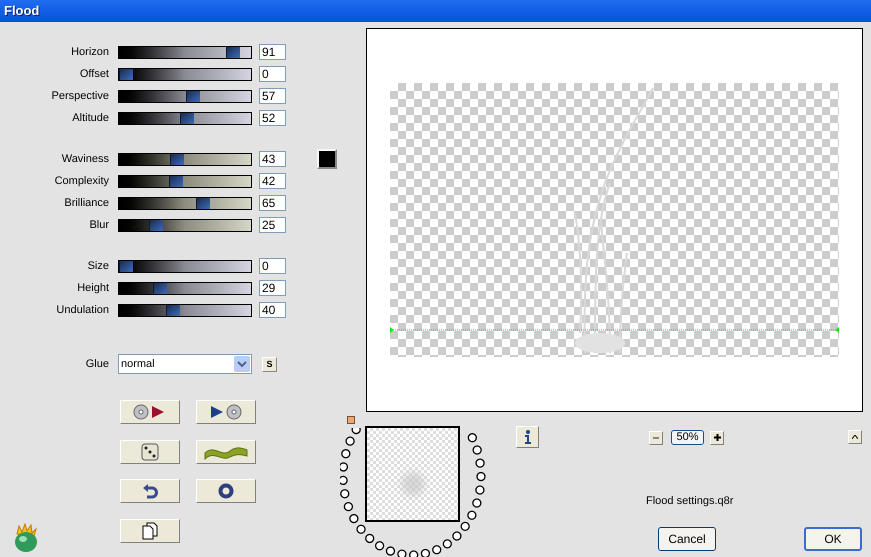 The height and width of the screenshot is (557, 871). What do you see at coordinates (99, 225) in the screenshot?
I see `slider-label: Blur` at bounding box center [99, 225].